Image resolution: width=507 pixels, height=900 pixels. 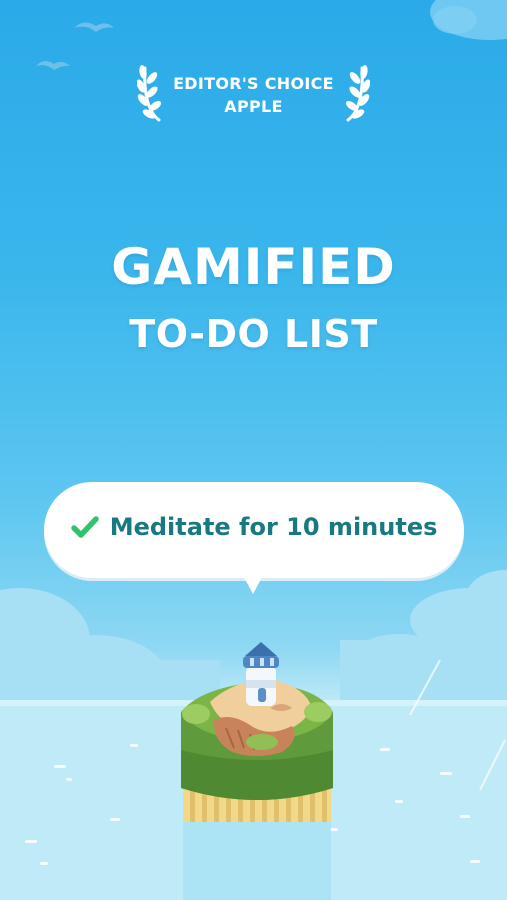 I want to click on badge-title: EDITOR'S CHOICE, so click(x=253, y=83).